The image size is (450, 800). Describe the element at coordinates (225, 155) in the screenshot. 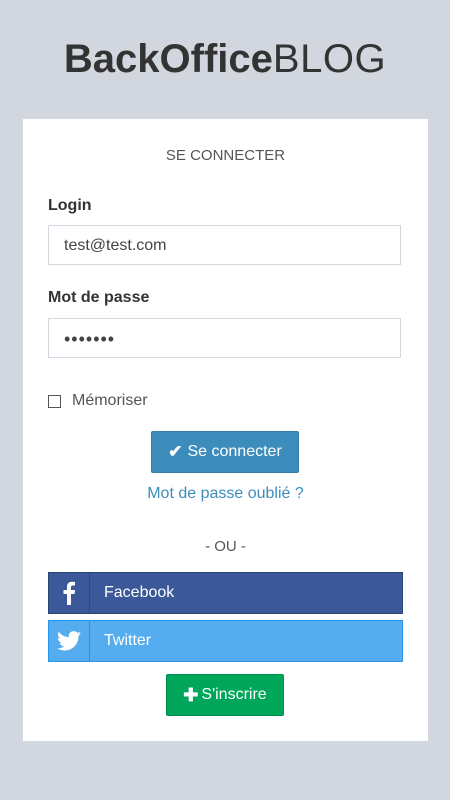

I see `login-box-title: SE CONNECTER` at that location.